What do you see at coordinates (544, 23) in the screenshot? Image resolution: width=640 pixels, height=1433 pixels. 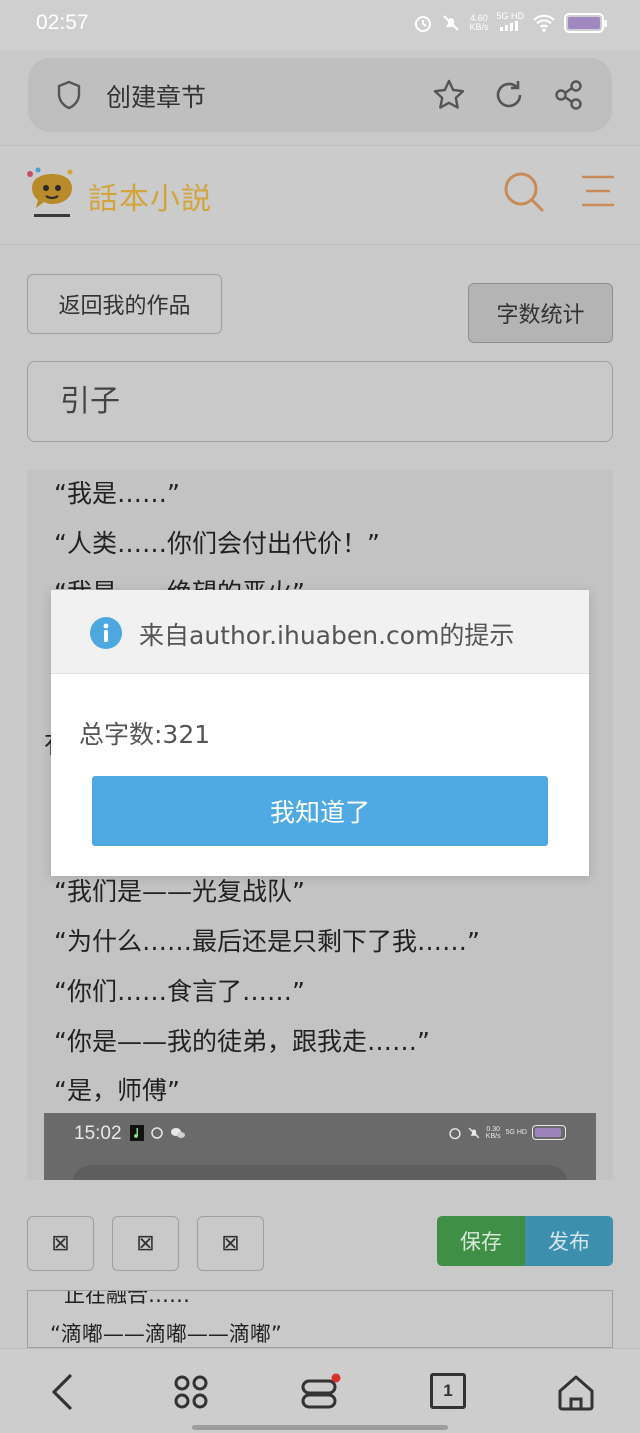 I see `wifi-icon` at bounding box center [544, 23].